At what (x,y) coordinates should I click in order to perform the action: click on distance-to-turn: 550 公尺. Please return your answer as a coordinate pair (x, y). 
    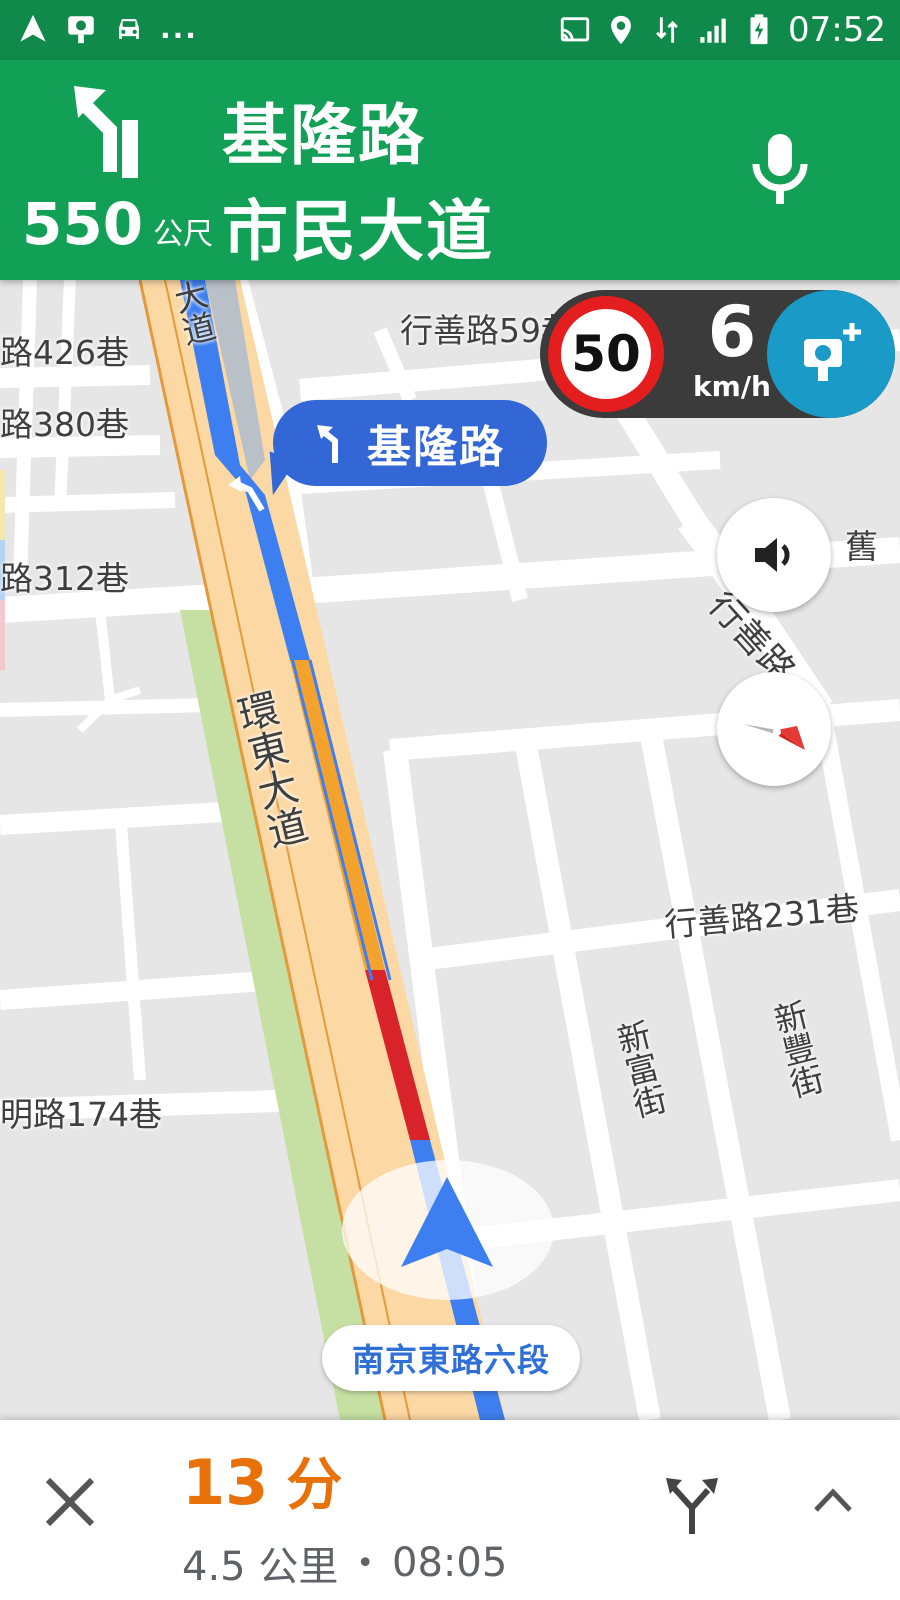
    Looking at the image, I should click on (117, 224).